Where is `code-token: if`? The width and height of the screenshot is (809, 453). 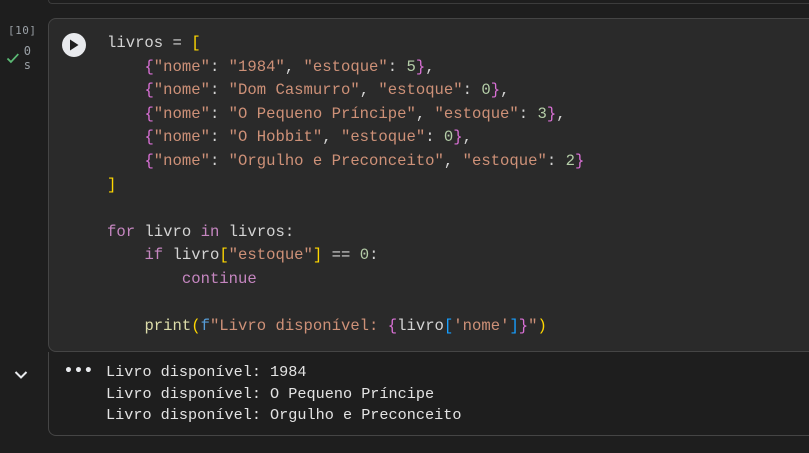 code-token: if is located at coordinates (154, 255).